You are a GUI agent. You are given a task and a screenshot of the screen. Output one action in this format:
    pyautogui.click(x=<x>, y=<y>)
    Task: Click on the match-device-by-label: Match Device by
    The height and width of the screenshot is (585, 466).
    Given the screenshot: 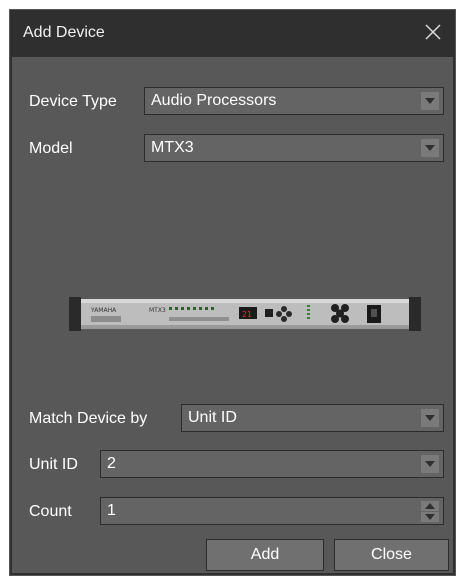 What is the action you would take?
    pyautogui.click(x=88, y=418)
    